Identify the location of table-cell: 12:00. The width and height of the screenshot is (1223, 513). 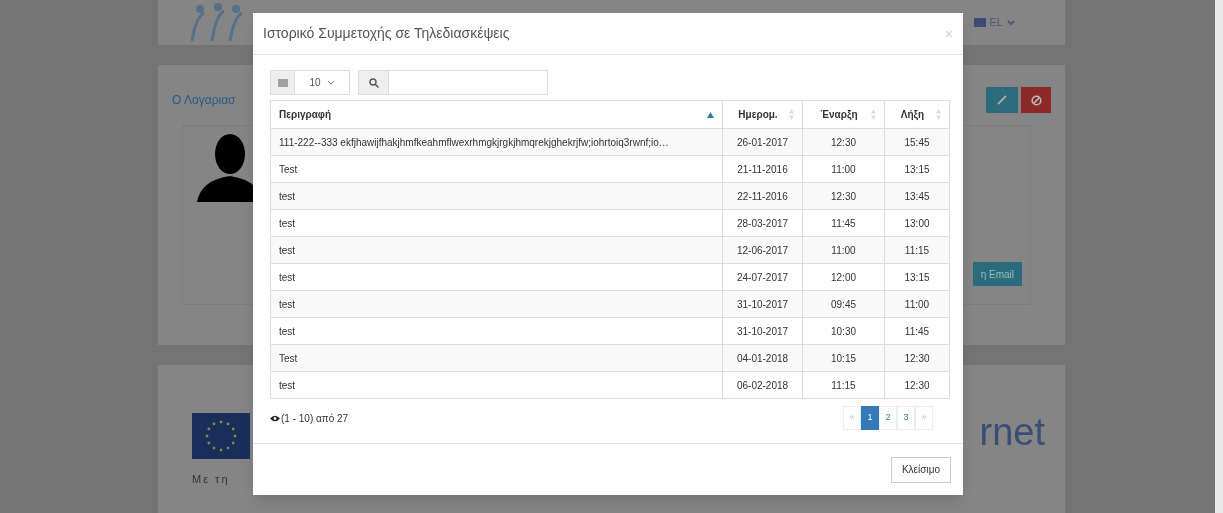
(843, 277).